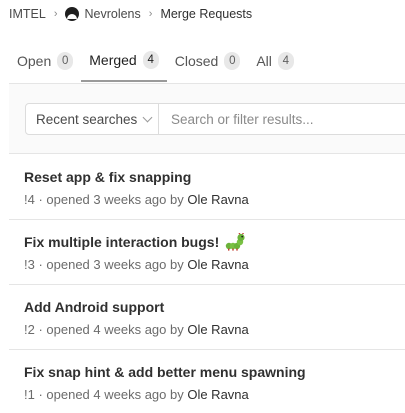 The height and width of the screenshot is (413, 405). I want to click on merge-request-title-link: Fix multiple interaction bugs!, so click(214, 242).